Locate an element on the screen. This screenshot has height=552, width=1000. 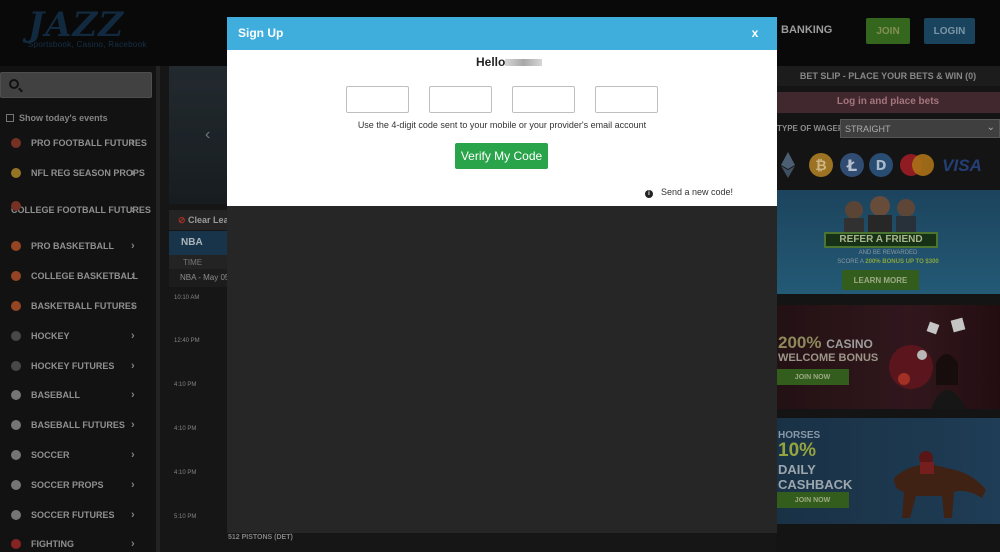
modal-title: Sign Up is located at coordinates (261, 33).